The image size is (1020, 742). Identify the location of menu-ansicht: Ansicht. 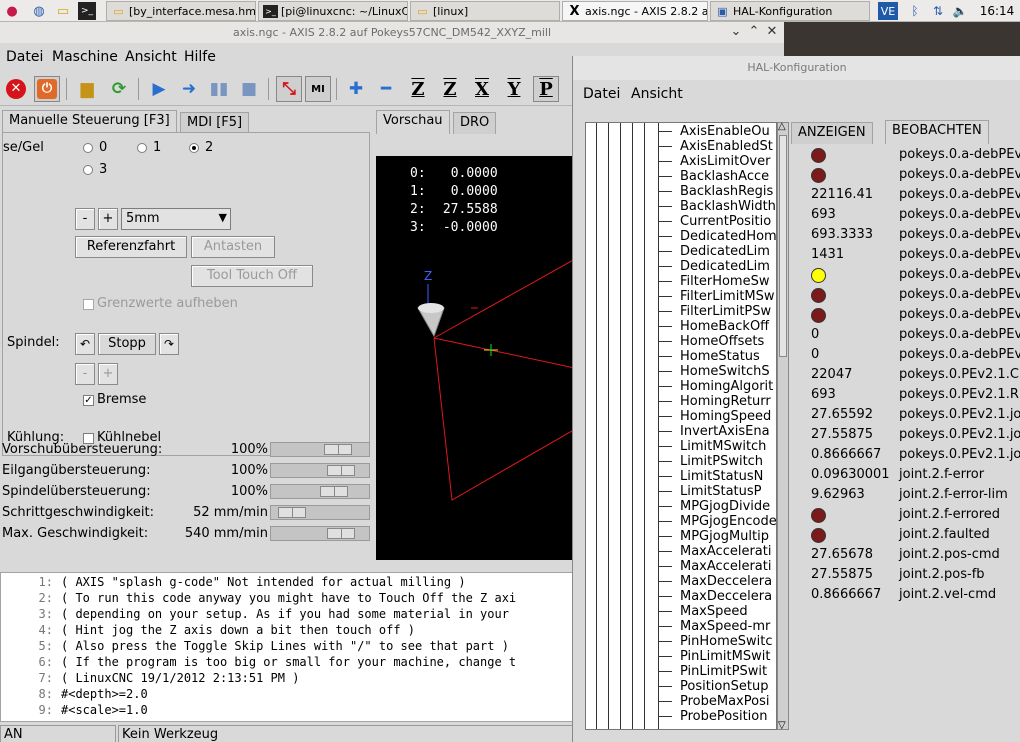
(151, 57).